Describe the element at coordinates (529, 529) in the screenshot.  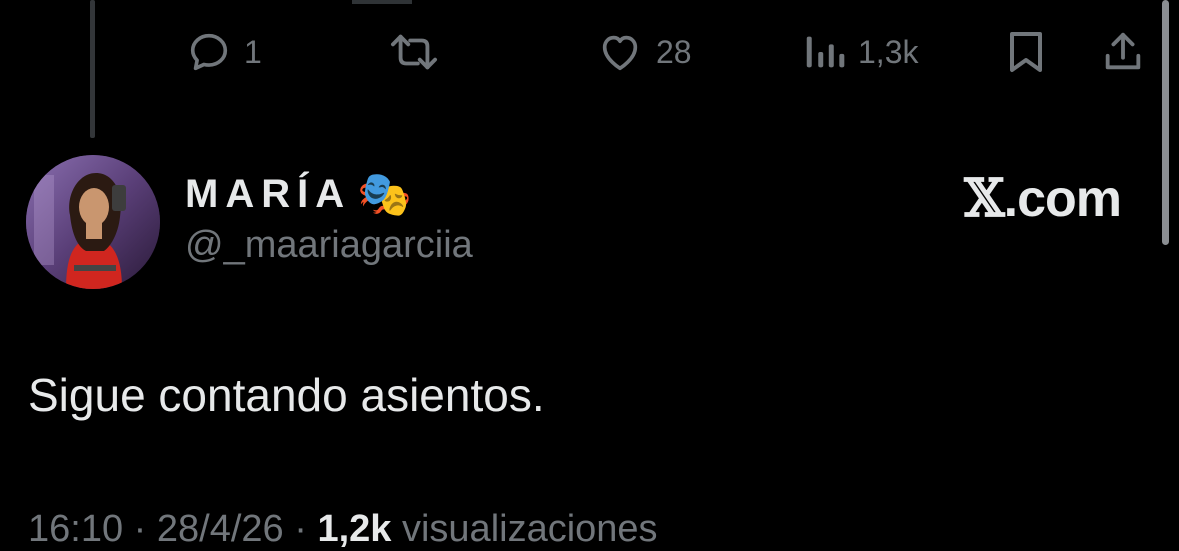
I see `tweet-views-label: visualizaciones` at that location.